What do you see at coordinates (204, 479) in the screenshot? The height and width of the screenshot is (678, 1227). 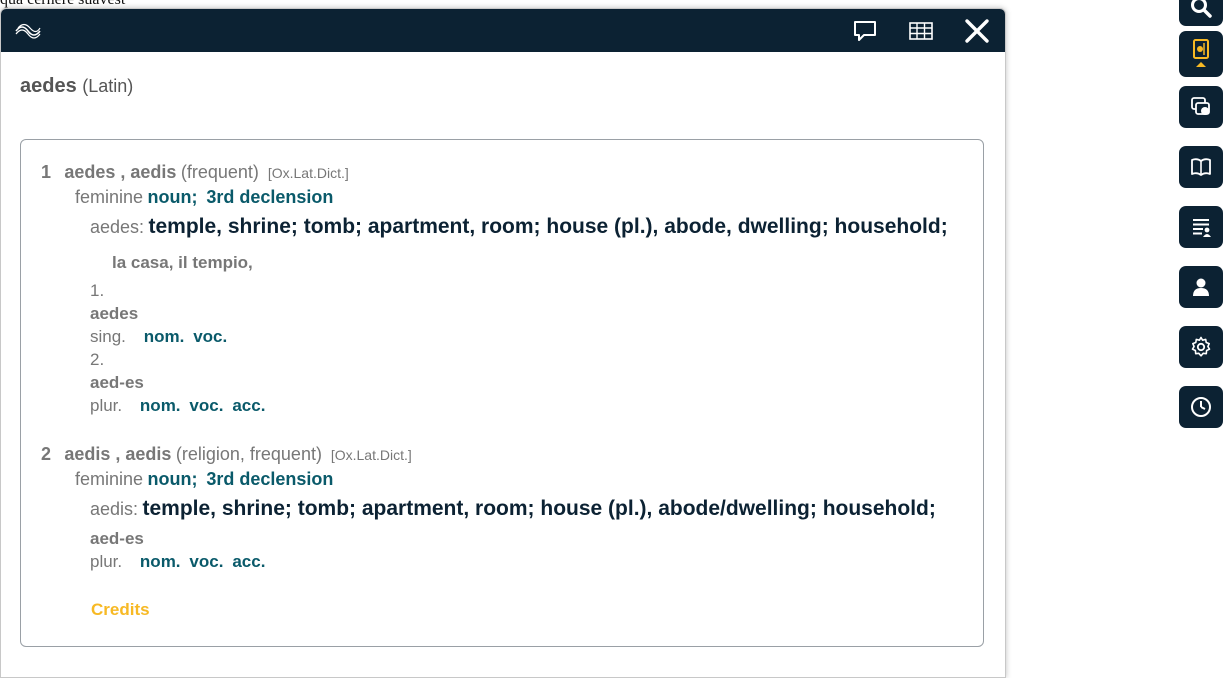 I see `entry-2-grammar: feminine noun; 3rd declension` at bounding box center [204, 479].